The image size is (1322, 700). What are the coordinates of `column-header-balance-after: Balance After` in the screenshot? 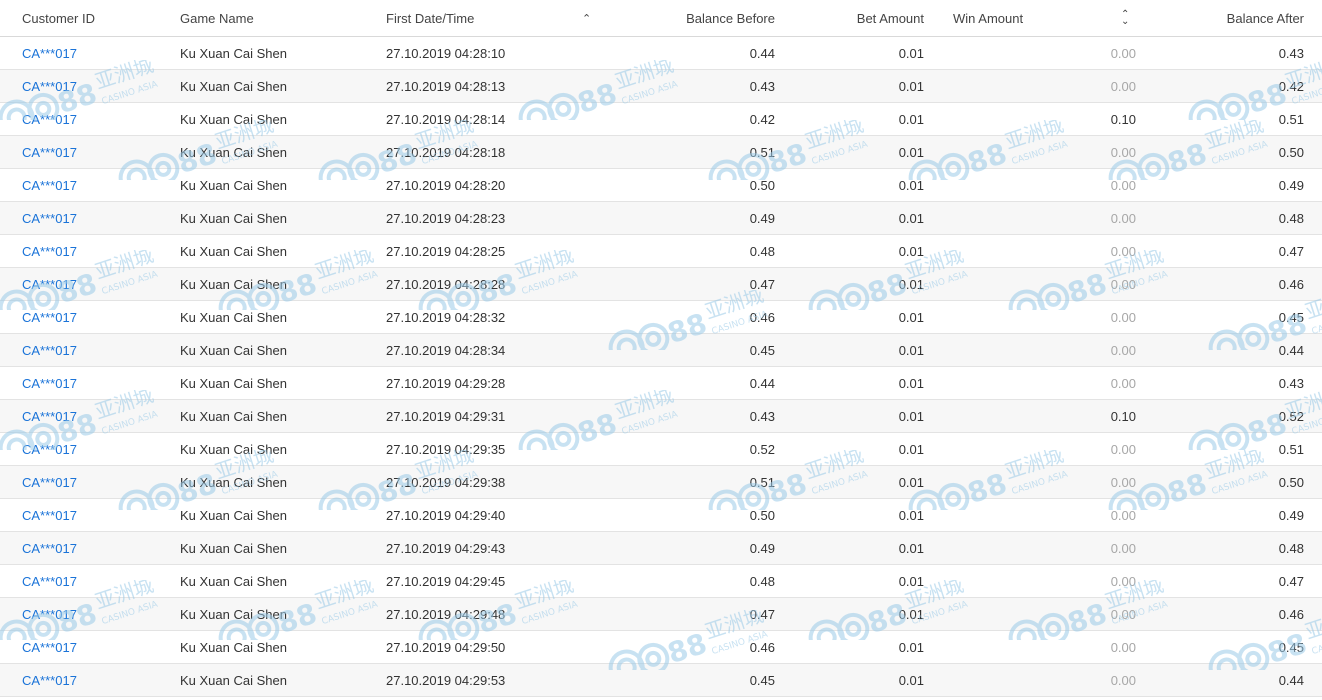 It's located at (1265, 18).